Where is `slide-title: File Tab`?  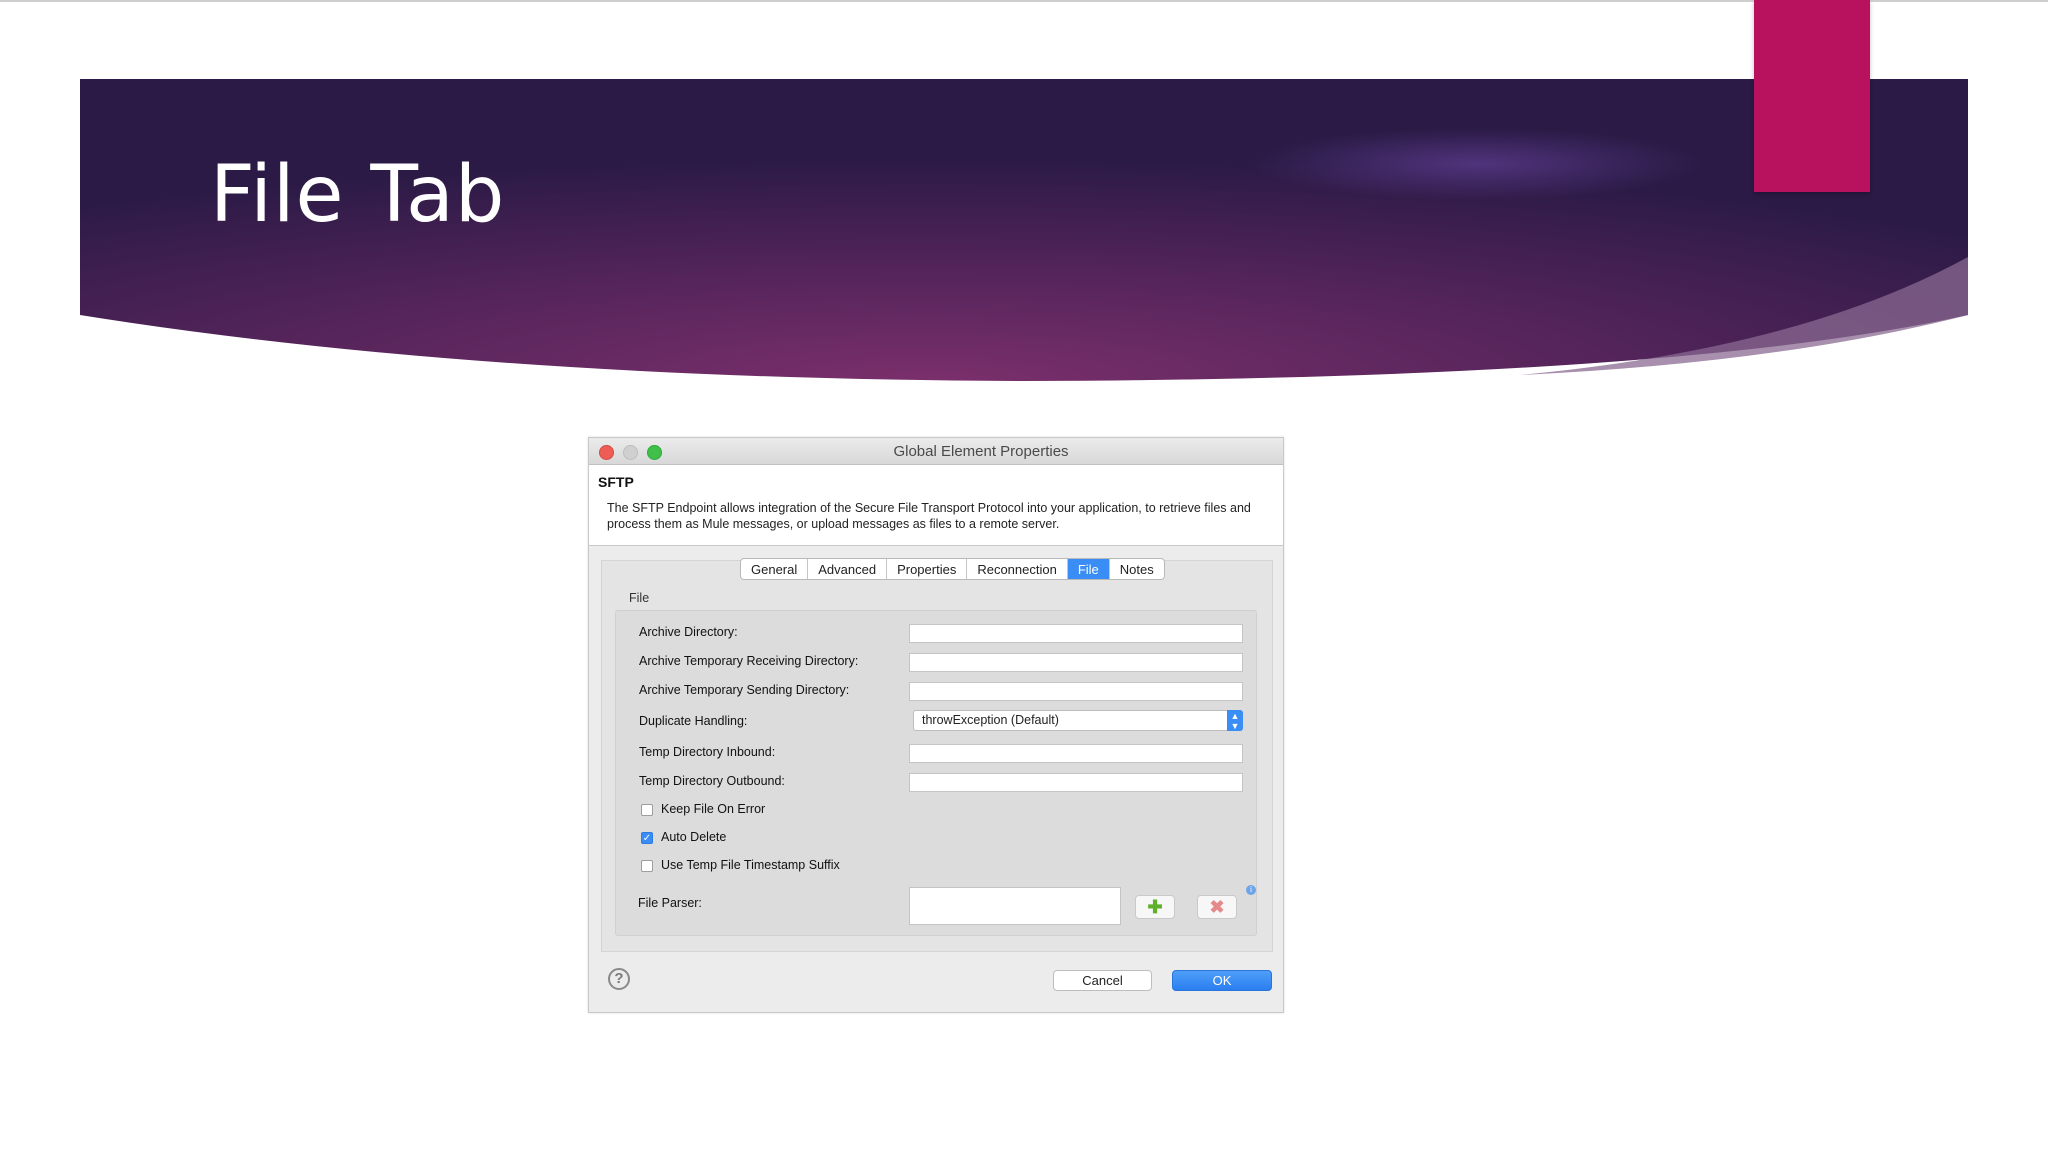 slide-title: File Tab is located at coordinates (358, 195).